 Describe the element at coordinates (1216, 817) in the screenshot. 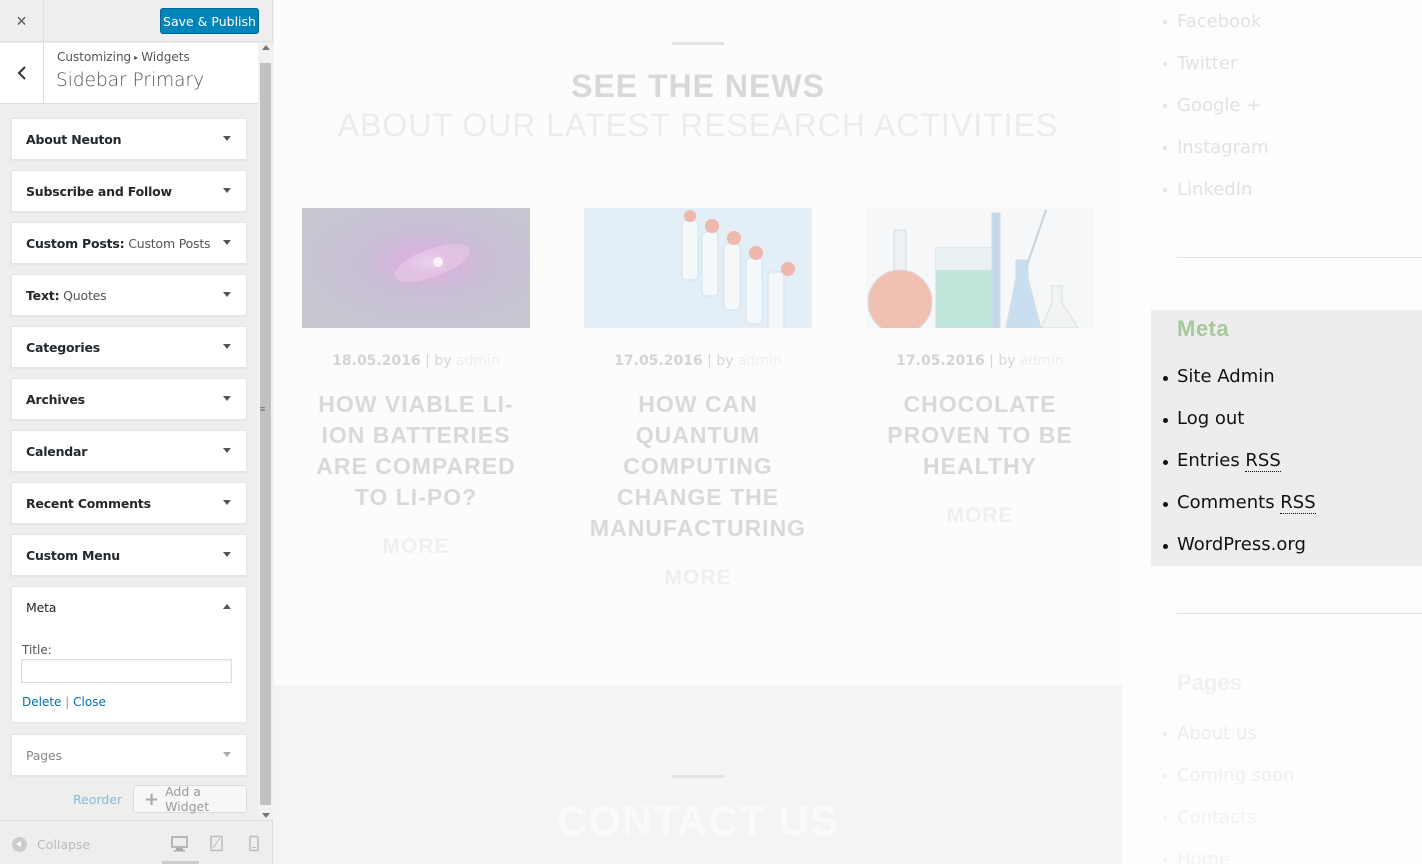

I see `page-link-contacts: Contacts` at that location.